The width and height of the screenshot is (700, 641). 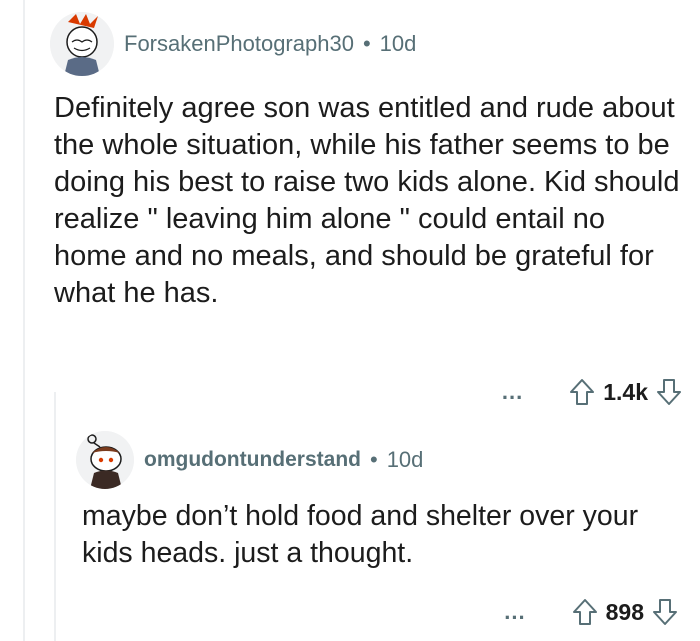 I want to click on reply-header: omgudontunderstand • 10d, so click(x=381, y=460).